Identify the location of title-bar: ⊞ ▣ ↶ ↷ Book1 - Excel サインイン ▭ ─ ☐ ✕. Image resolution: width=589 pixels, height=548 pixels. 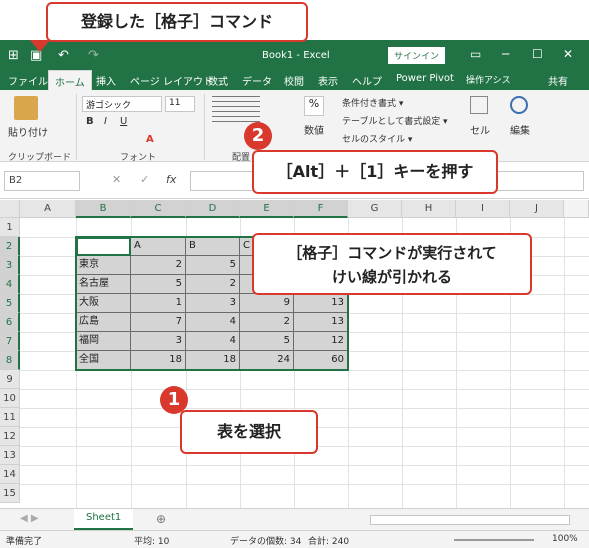
(294, 55).